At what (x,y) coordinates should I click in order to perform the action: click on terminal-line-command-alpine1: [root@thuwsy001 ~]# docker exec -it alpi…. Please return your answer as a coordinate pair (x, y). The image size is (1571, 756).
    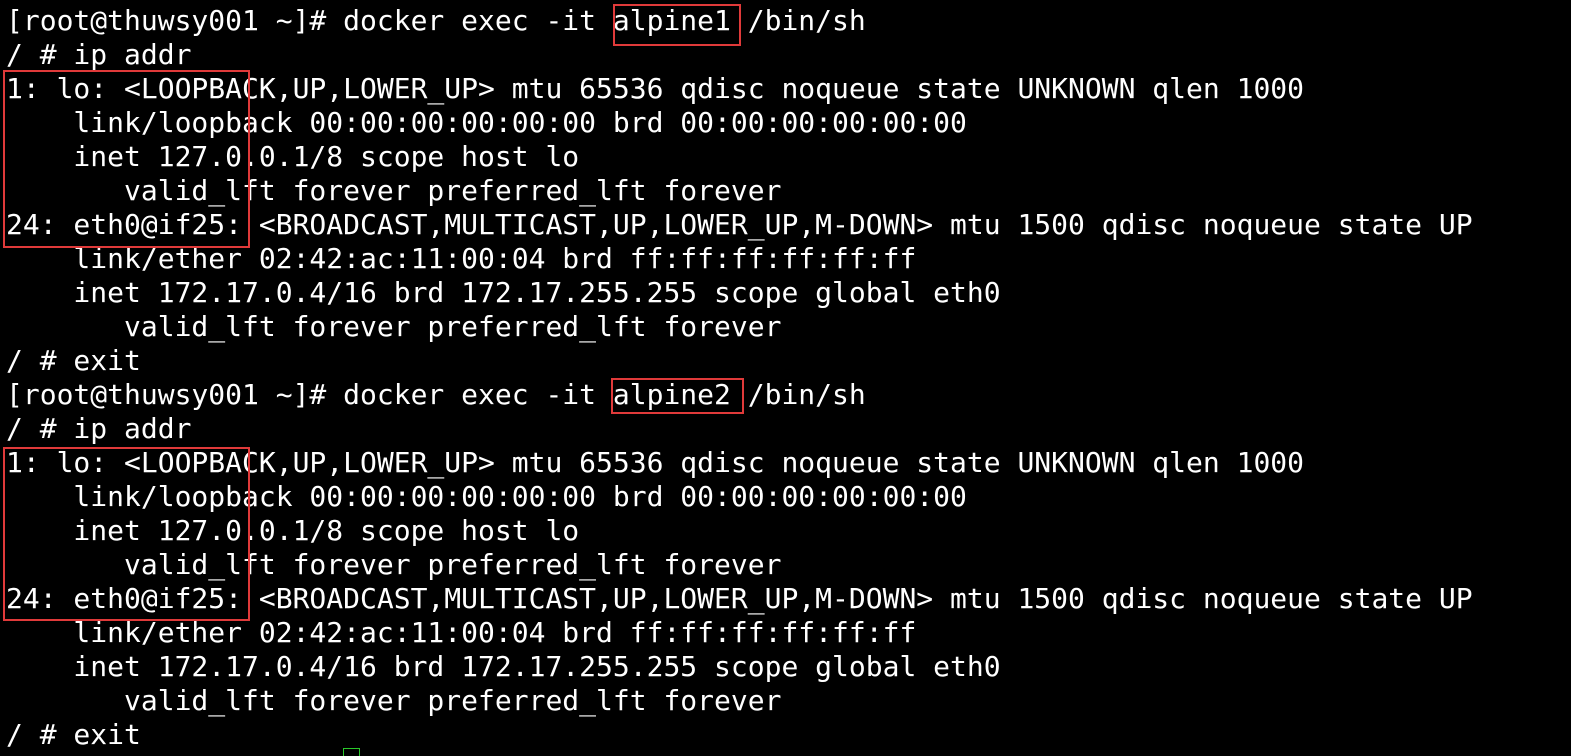
    Looking at the image, I should click on (436, 20).